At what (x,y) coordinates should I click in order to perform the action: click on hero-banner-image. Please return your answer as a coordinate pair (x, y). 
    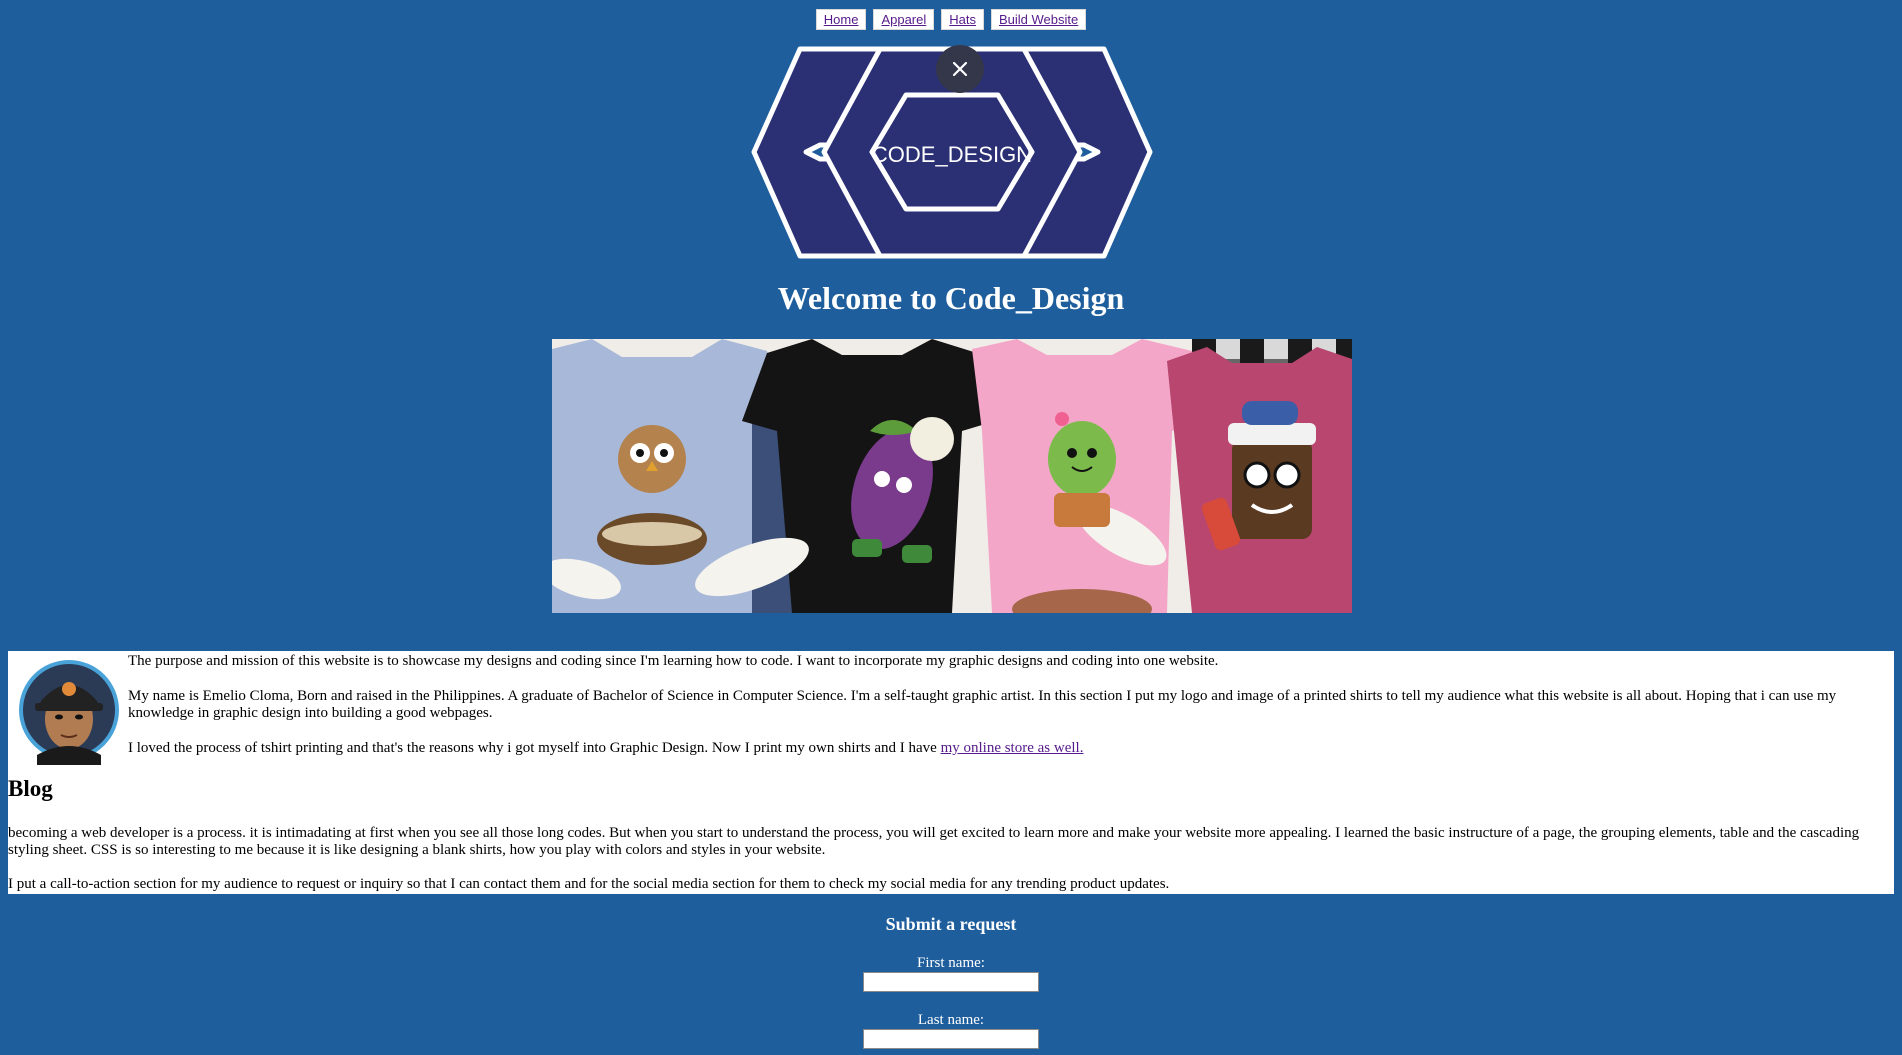
    Looking at the image, I should click on (952, 476).